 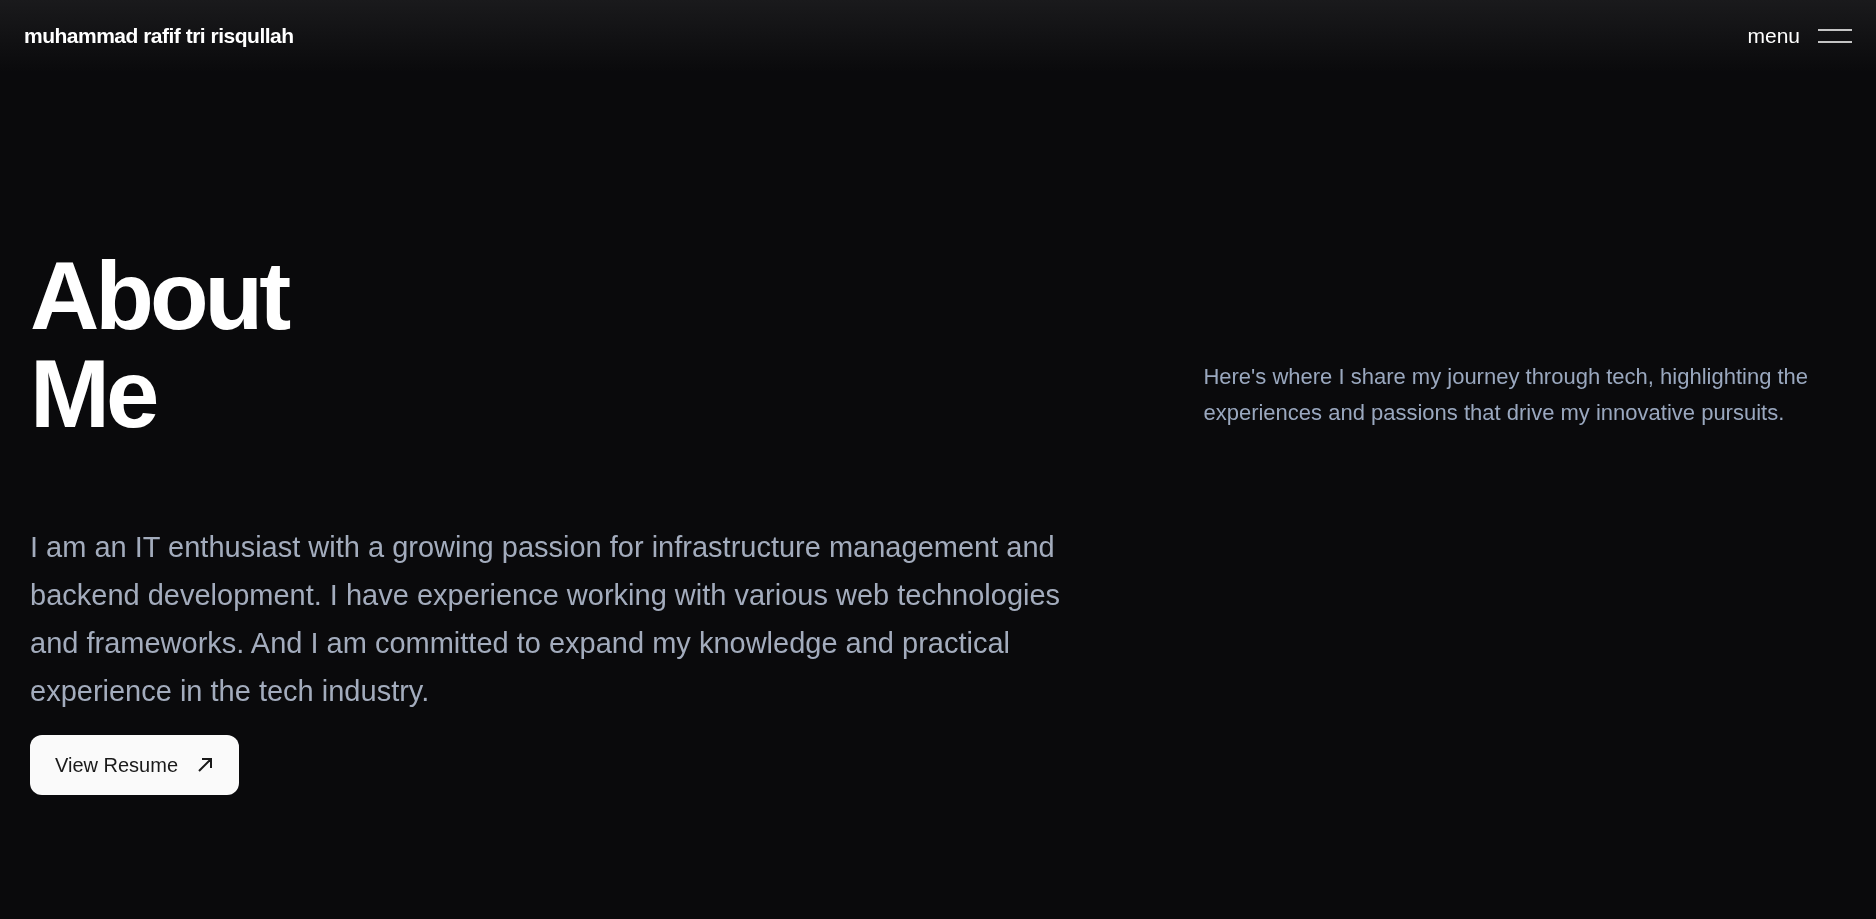 I want to click on arrow-up-right-icon, so click(x=205, y=765).